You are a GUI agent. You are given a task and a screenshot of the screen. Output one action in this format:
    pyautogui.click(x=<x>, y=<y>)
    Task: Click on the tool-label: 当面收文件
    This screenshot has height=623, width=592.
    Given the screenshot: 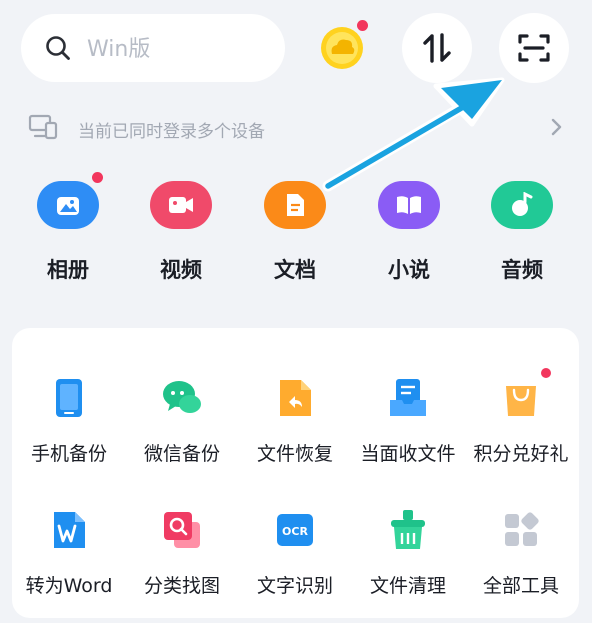 What is the action you would take?
    pyautogui.click(x=408, y=454)
    